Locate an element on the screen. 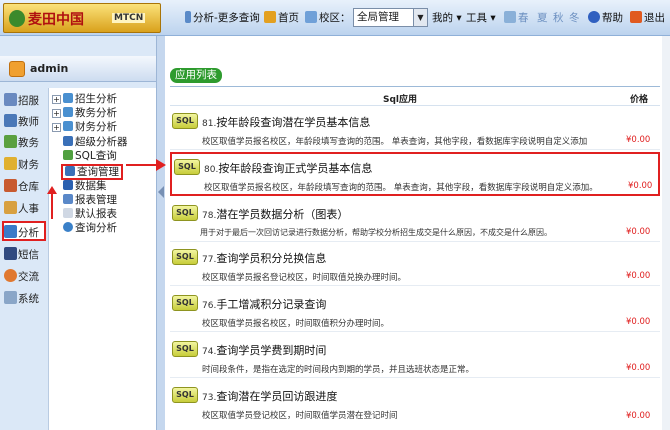 The width and height of the screenshot is (670, 430). campus-label: 校区： is located at coordinates (335, 18).